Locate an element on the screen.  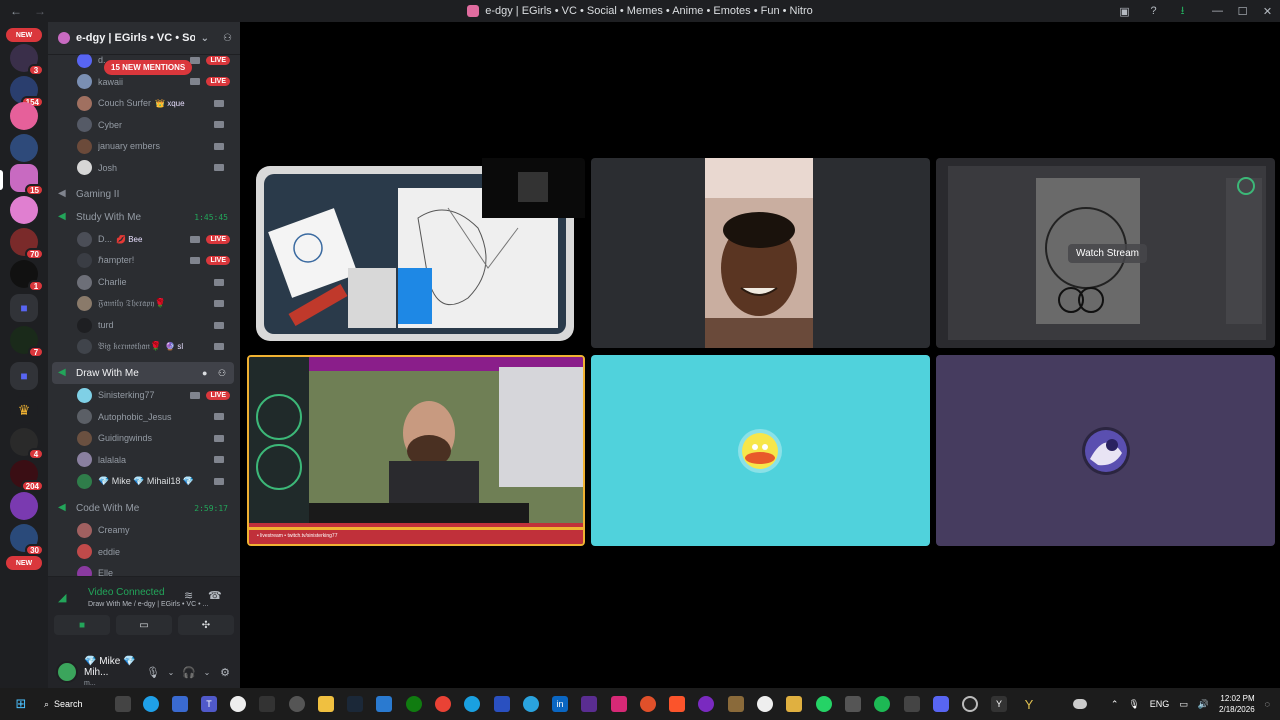
help-icon: ? is located at coordinates (1153, 11).